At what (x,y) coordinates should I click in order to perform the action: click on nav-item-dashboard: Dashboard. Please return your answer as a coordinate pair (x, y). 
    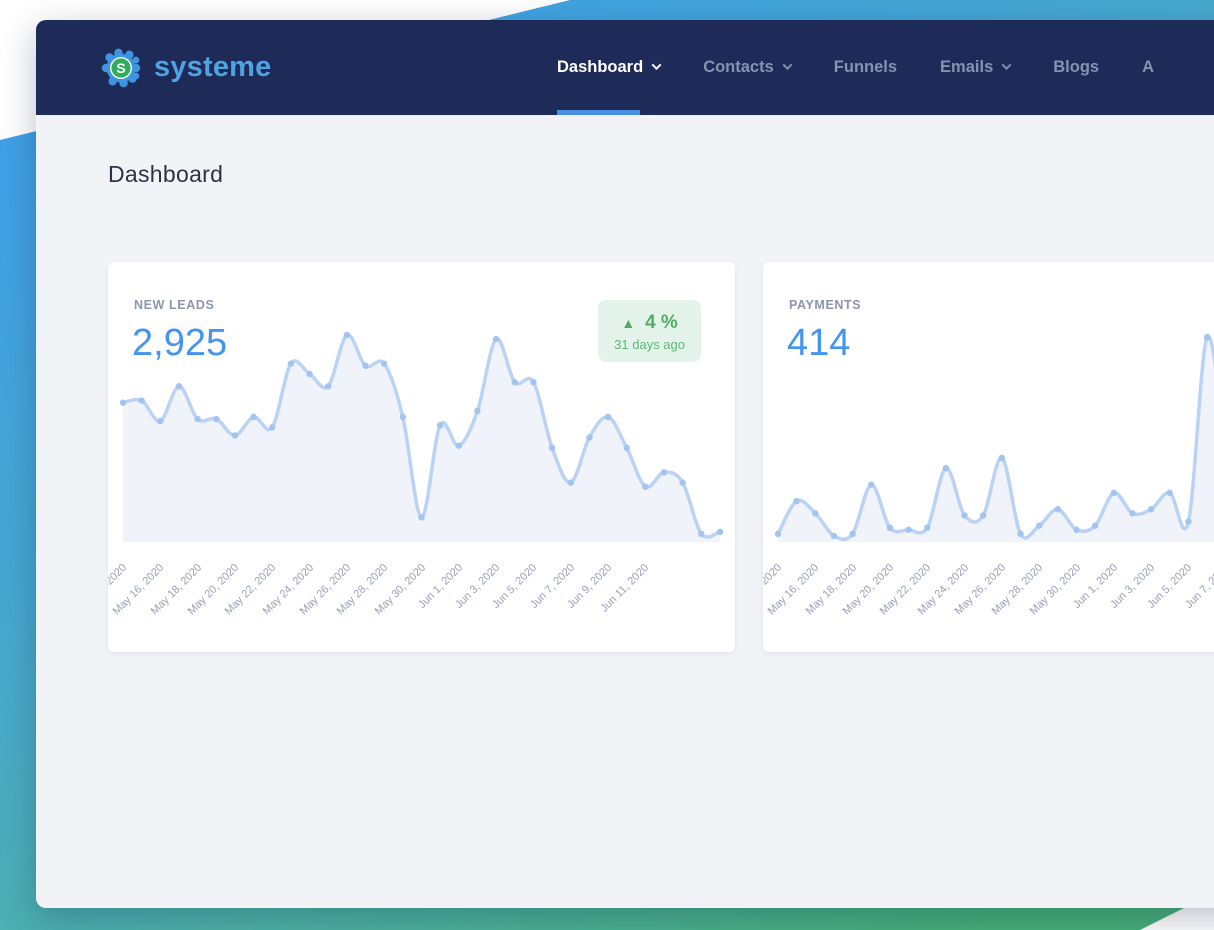
    Looking at the image, I should click on (609, 67).